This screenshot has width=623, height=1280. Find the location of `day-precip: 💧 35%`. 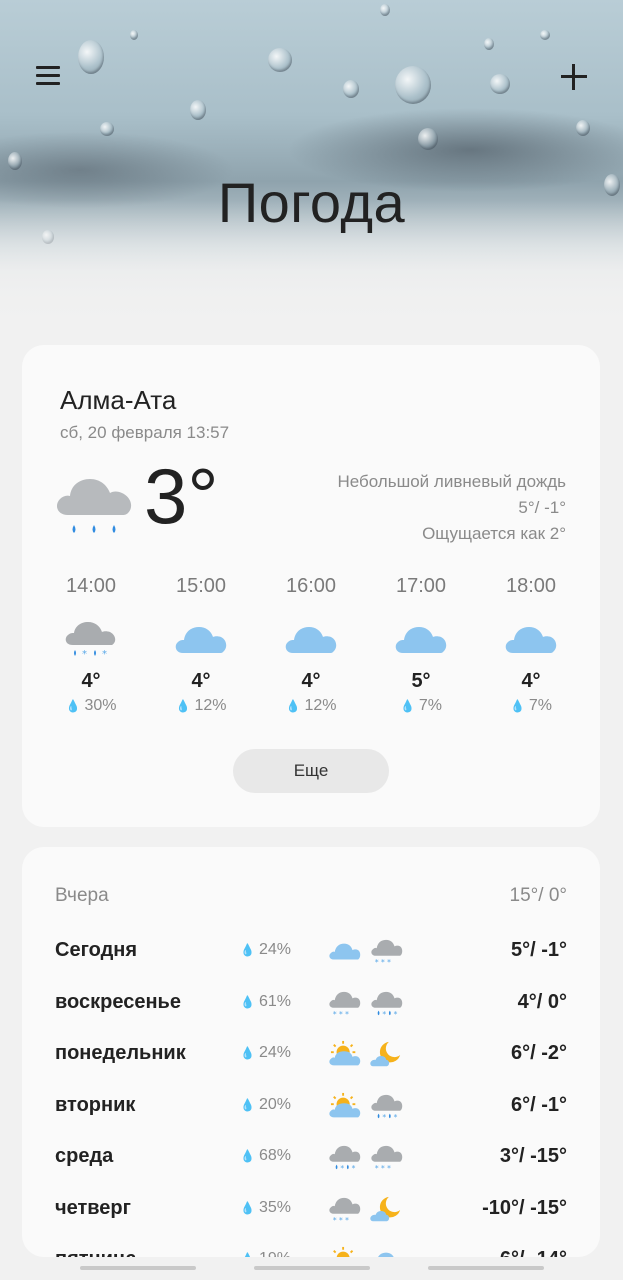

day-precip: 💧 35% is located at coordinates (265, 1208).